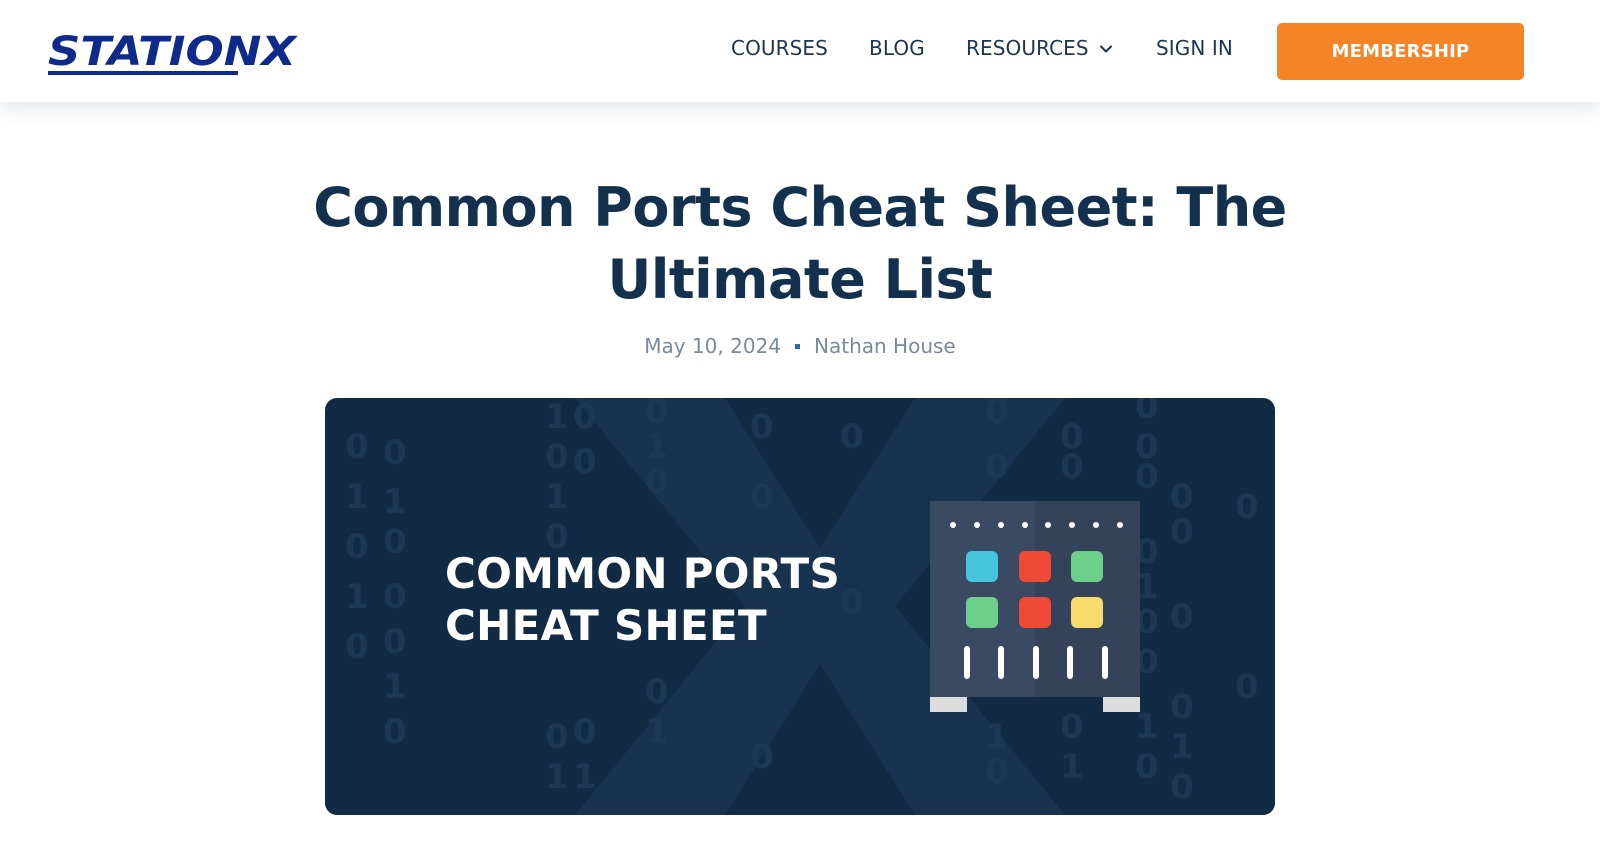  What do you see at coordinates (779, 48) in the screenshot?
I see `nav-courses: COURSES` at bounding box center [779, 48].